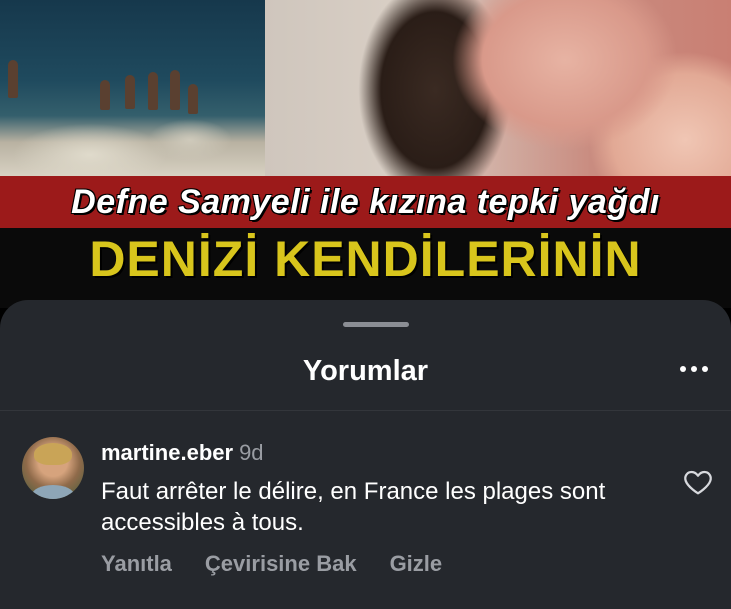 This screenshot has height=609, width=731. Describe the element at coordinates (698, 369) in the screenshot. I see `more-horizontal-icon` at that location.